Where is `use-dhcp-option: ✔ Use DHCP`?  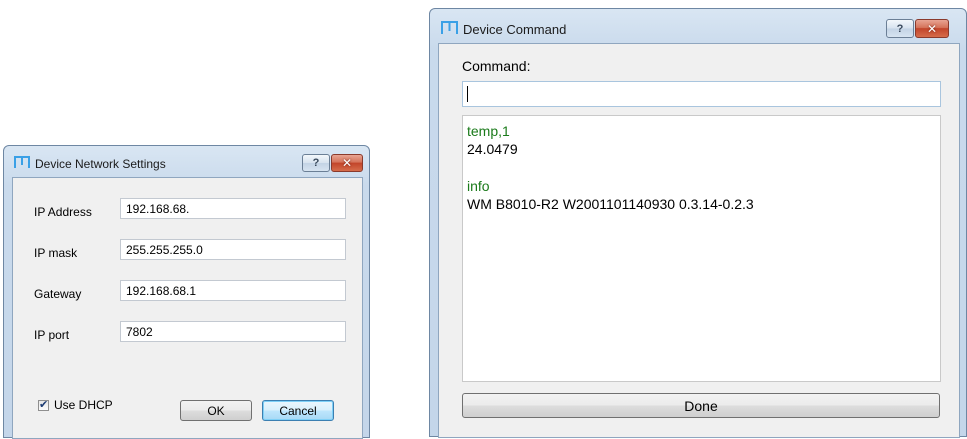
use-dhcp-option: ✔ Use DHCP is located at coordinates (75, 405).